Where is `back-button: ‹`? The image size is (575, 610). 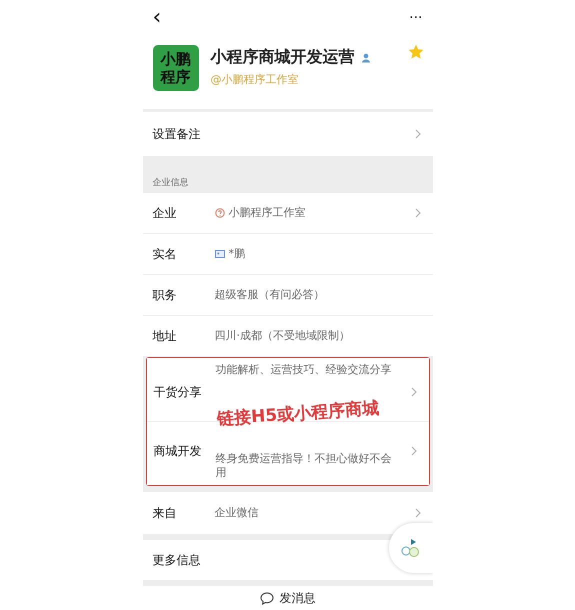
back-button: ‹ is located at coordinates (157, 17).